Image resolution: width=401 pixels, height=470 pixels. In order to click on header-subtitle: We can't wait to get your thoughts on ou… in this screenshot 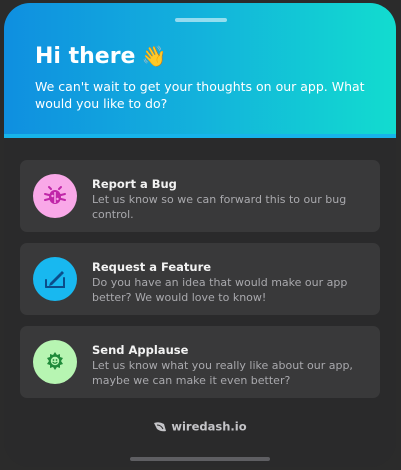, I will do `click(200, 95)`.